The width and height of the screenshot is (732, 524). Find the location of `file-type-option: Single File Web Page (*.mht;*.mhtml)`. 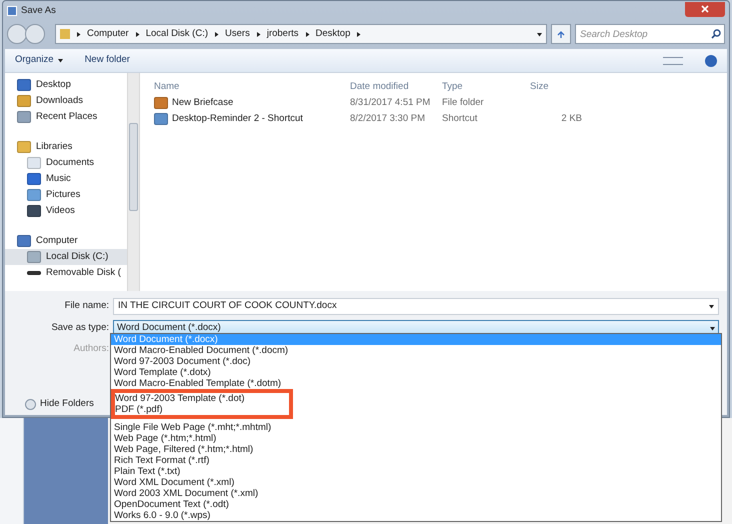

file-type-option: Single File Web Page (*.mht;*.mhtml) is located at coordinates (416, 427).